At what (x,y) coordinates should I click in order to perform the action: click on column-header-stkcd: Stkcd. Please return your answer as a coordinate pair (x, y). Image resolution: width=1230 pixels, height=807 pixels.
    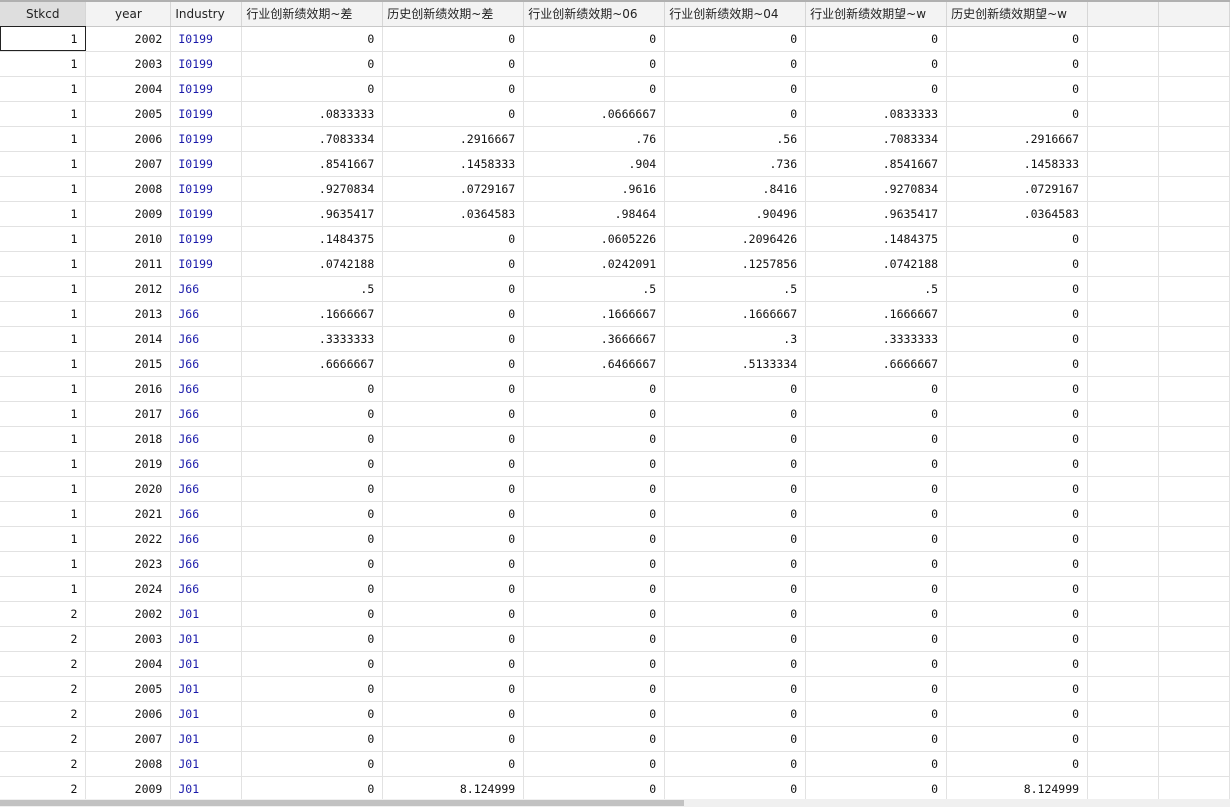
    Looking at the image, I should click on (43, 13).